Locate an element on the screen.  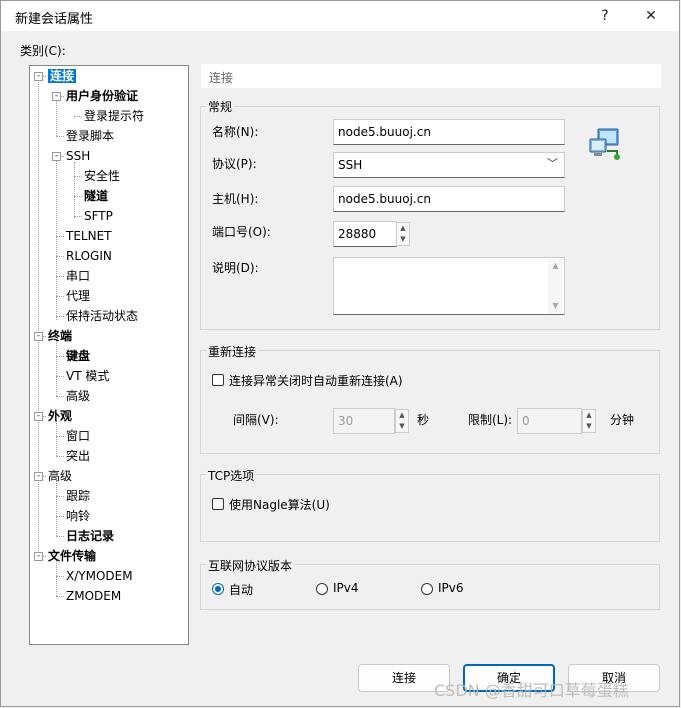
tree-item-label: 突出 is located at coordinates (78, 456).